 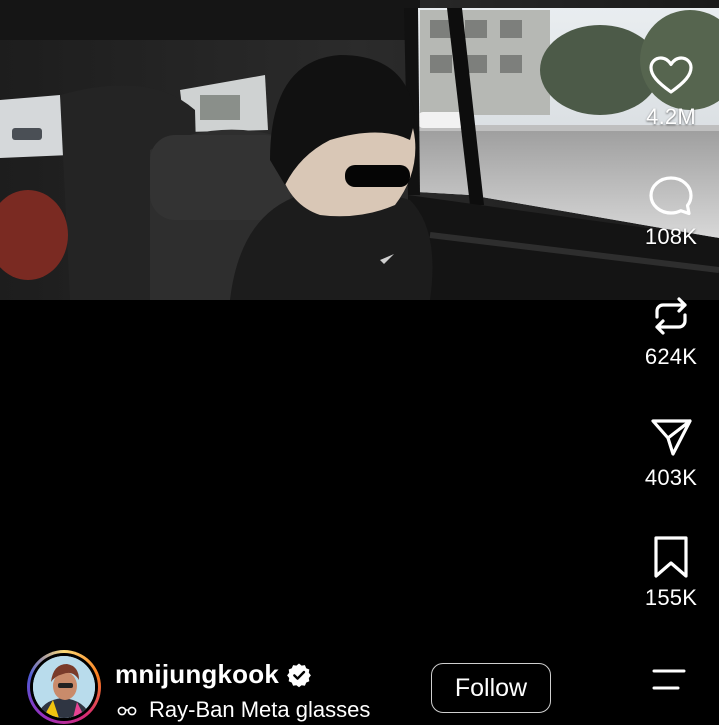 What do you see at coordinates (671, 597) in the screenshot?
I see `save-count: 155K` at bounding box center [671, 597].